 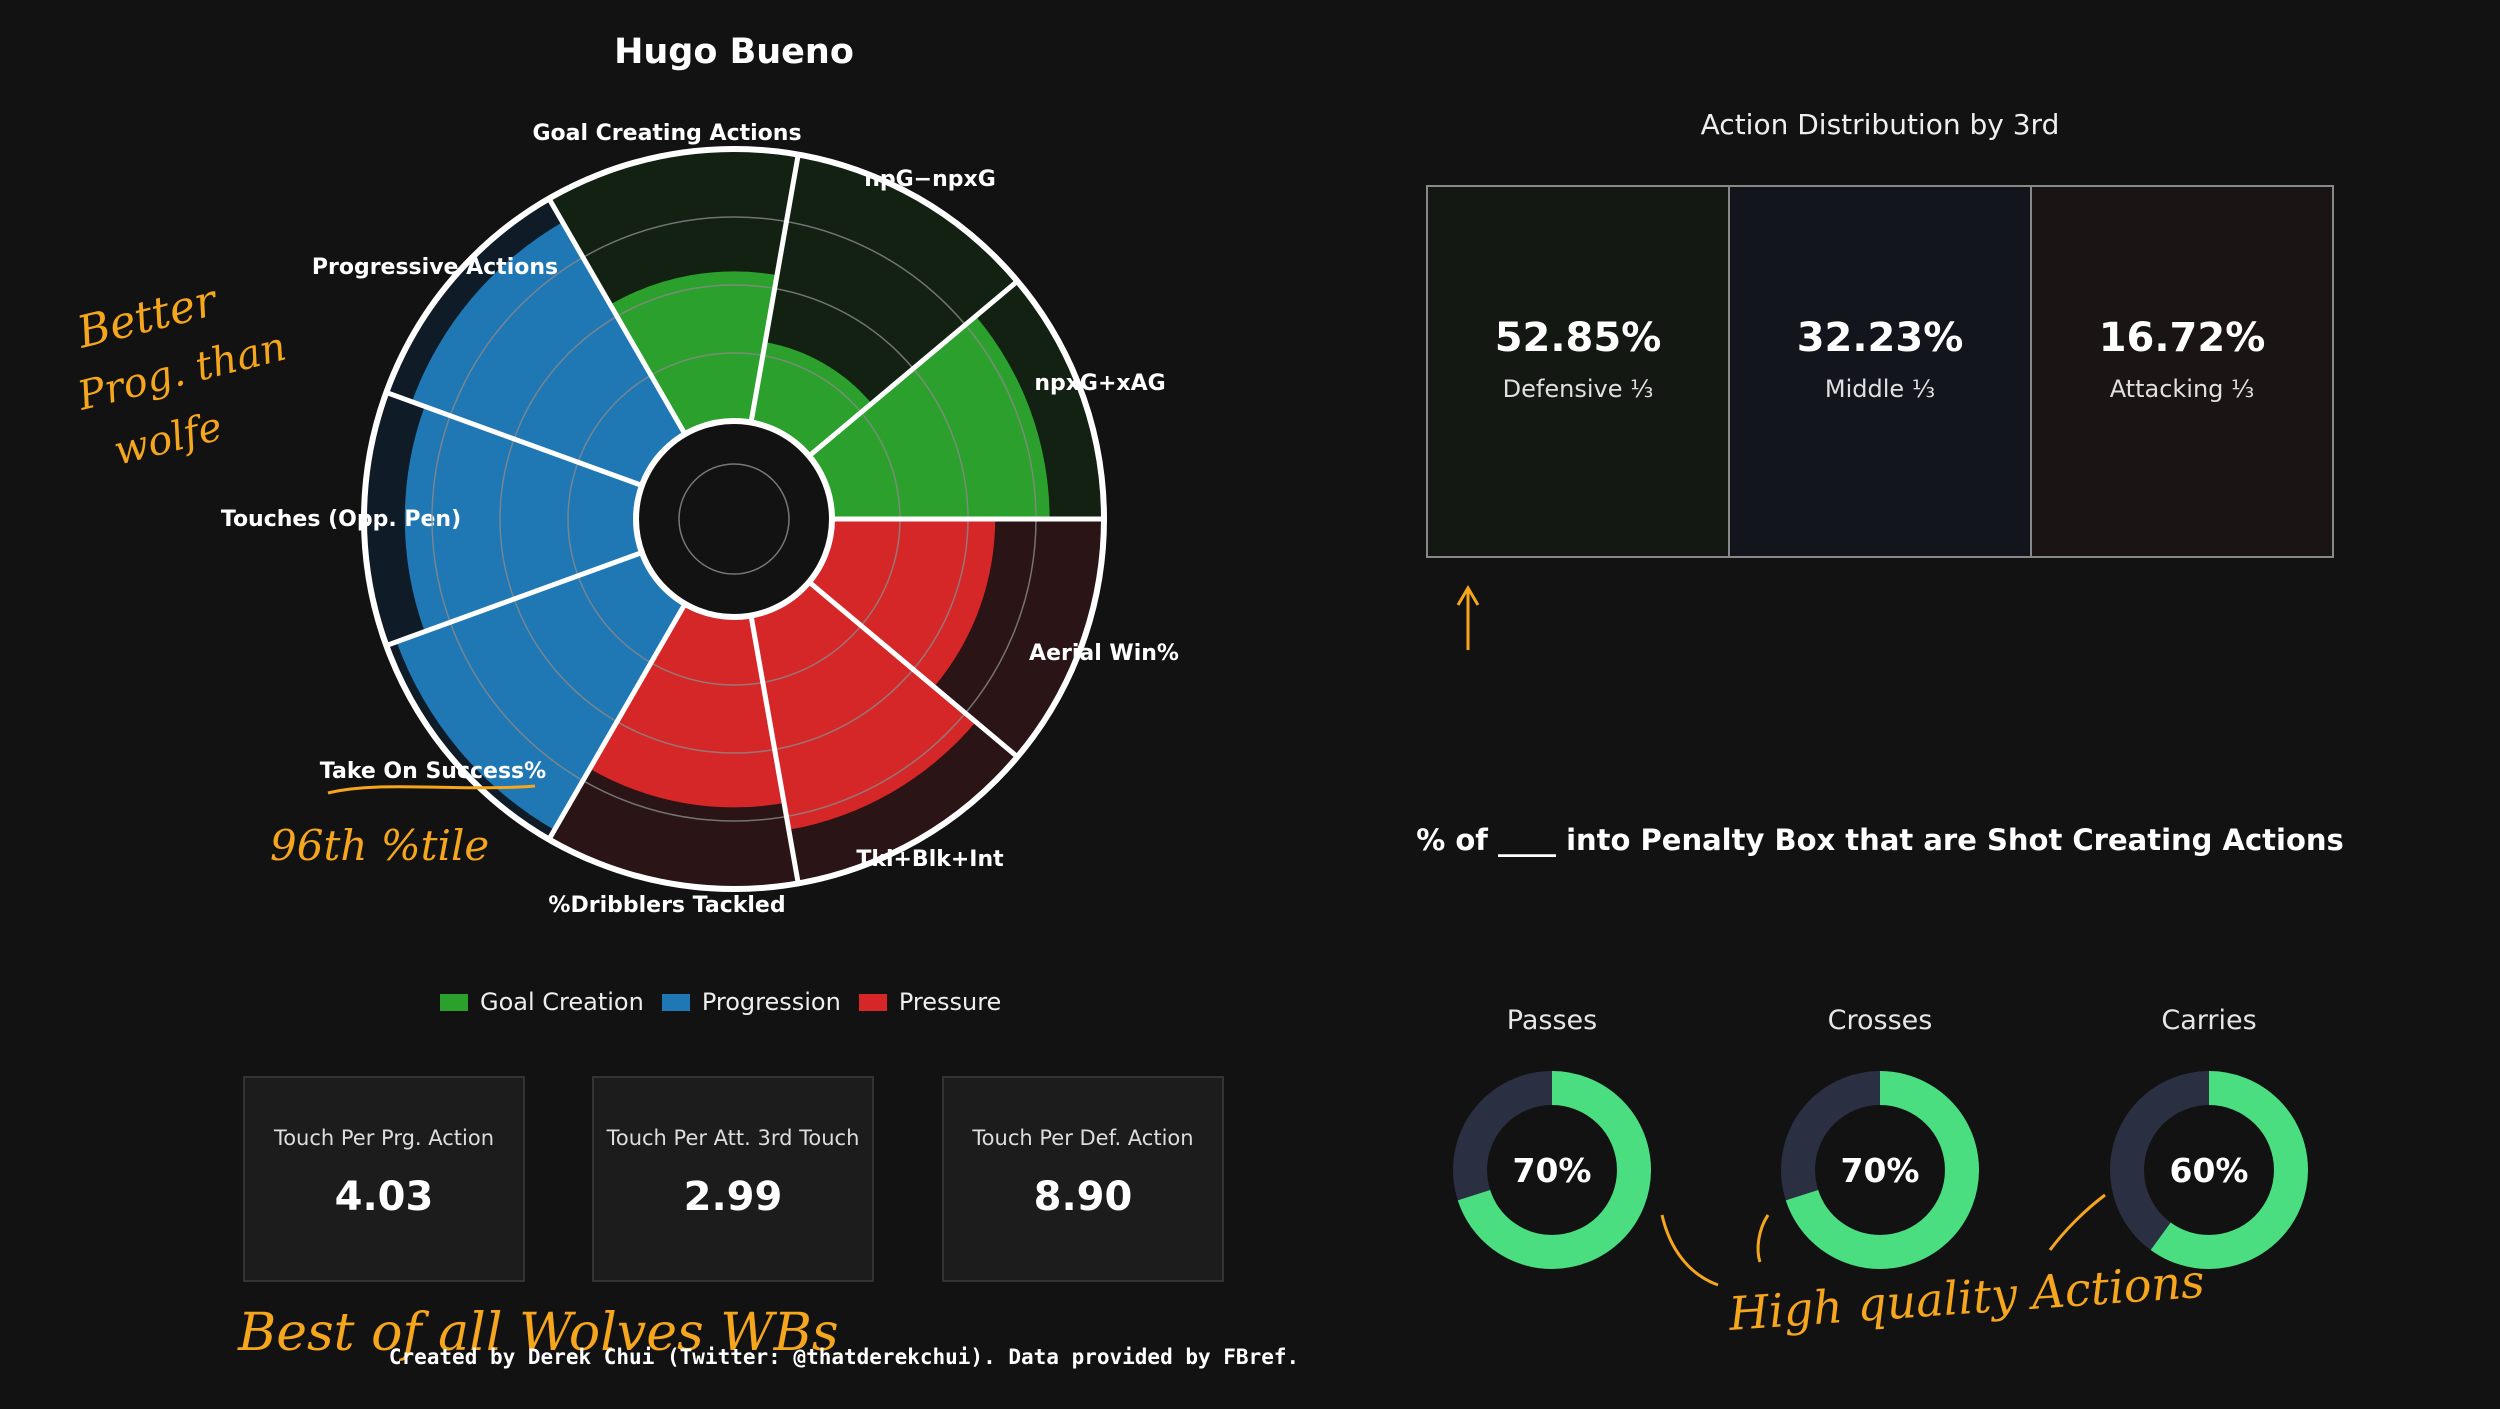 I want to click on distribution-title: Action Distribution by 3rd, so click(x=1880, y=124).